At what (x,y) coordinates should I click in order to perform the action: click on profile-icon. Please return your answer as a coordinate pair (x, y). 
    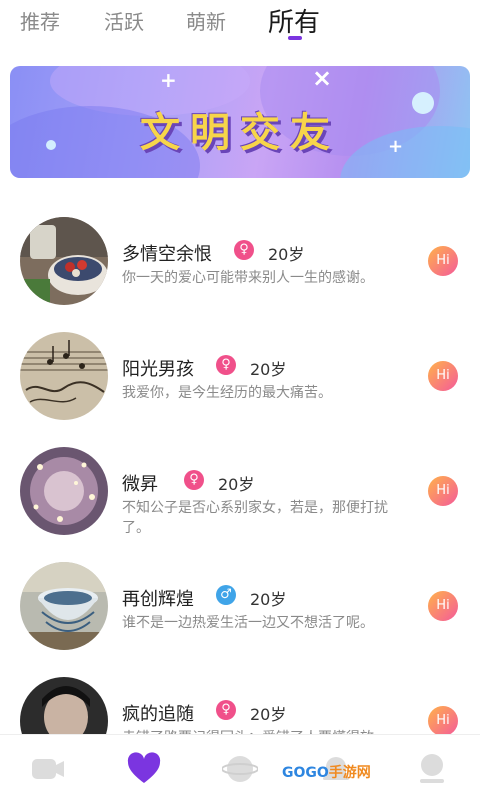
    Looking at the image, I should click on (432, 769).